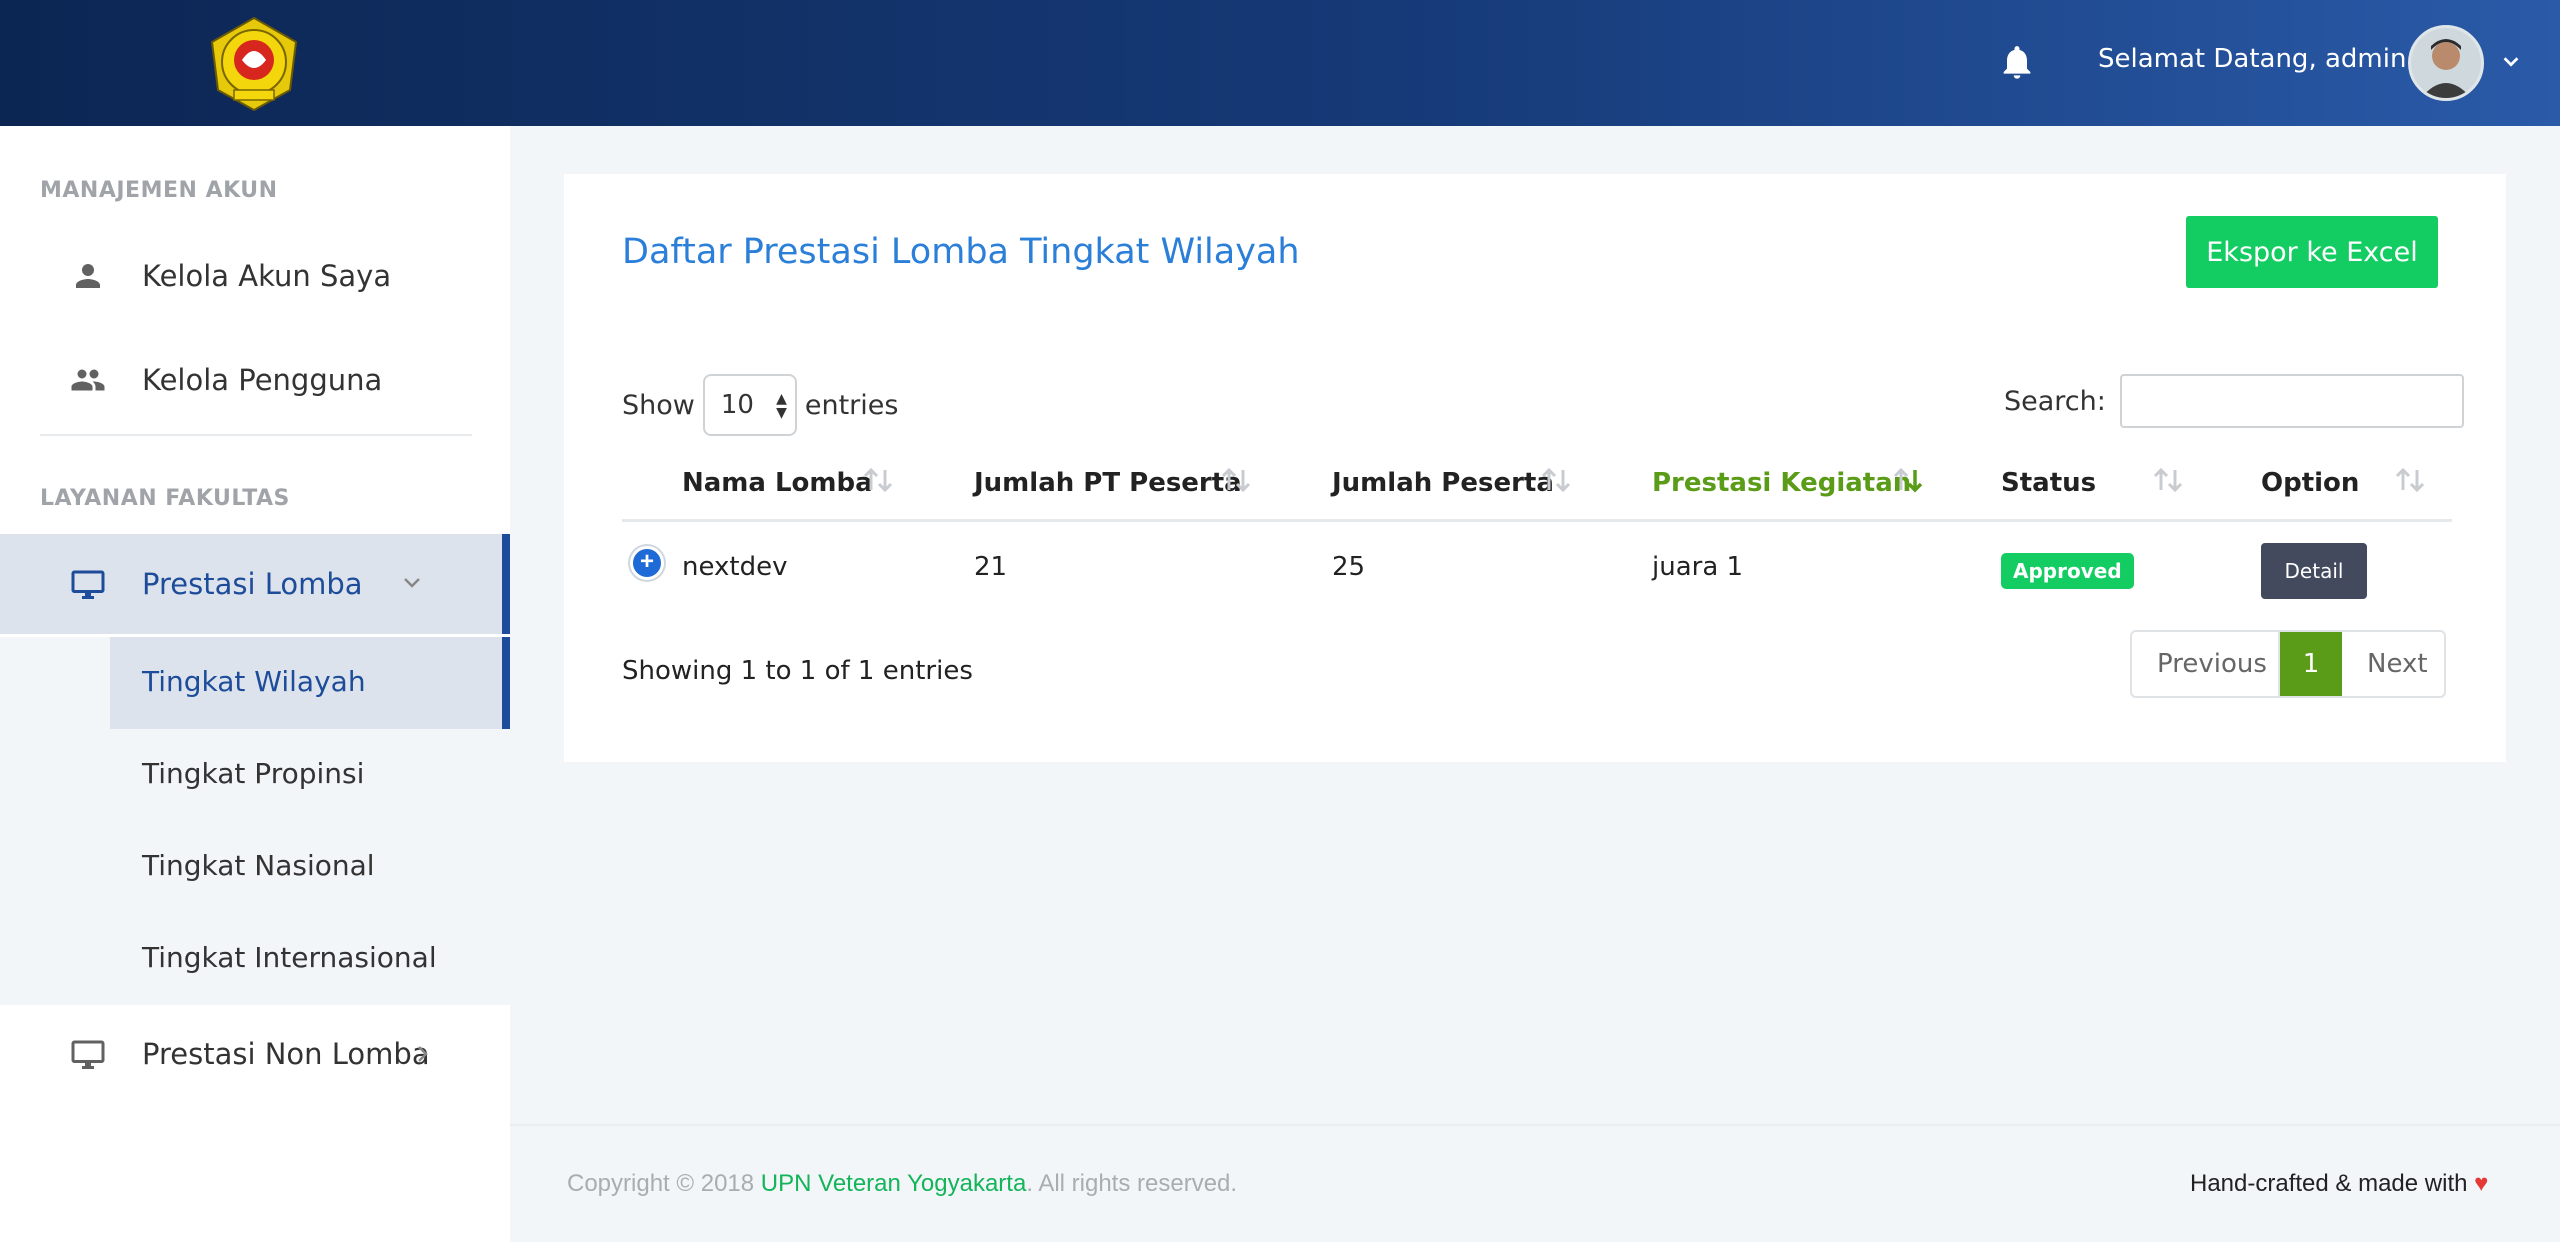  I want to click on notification-bell-icon, so click(2017, 62).